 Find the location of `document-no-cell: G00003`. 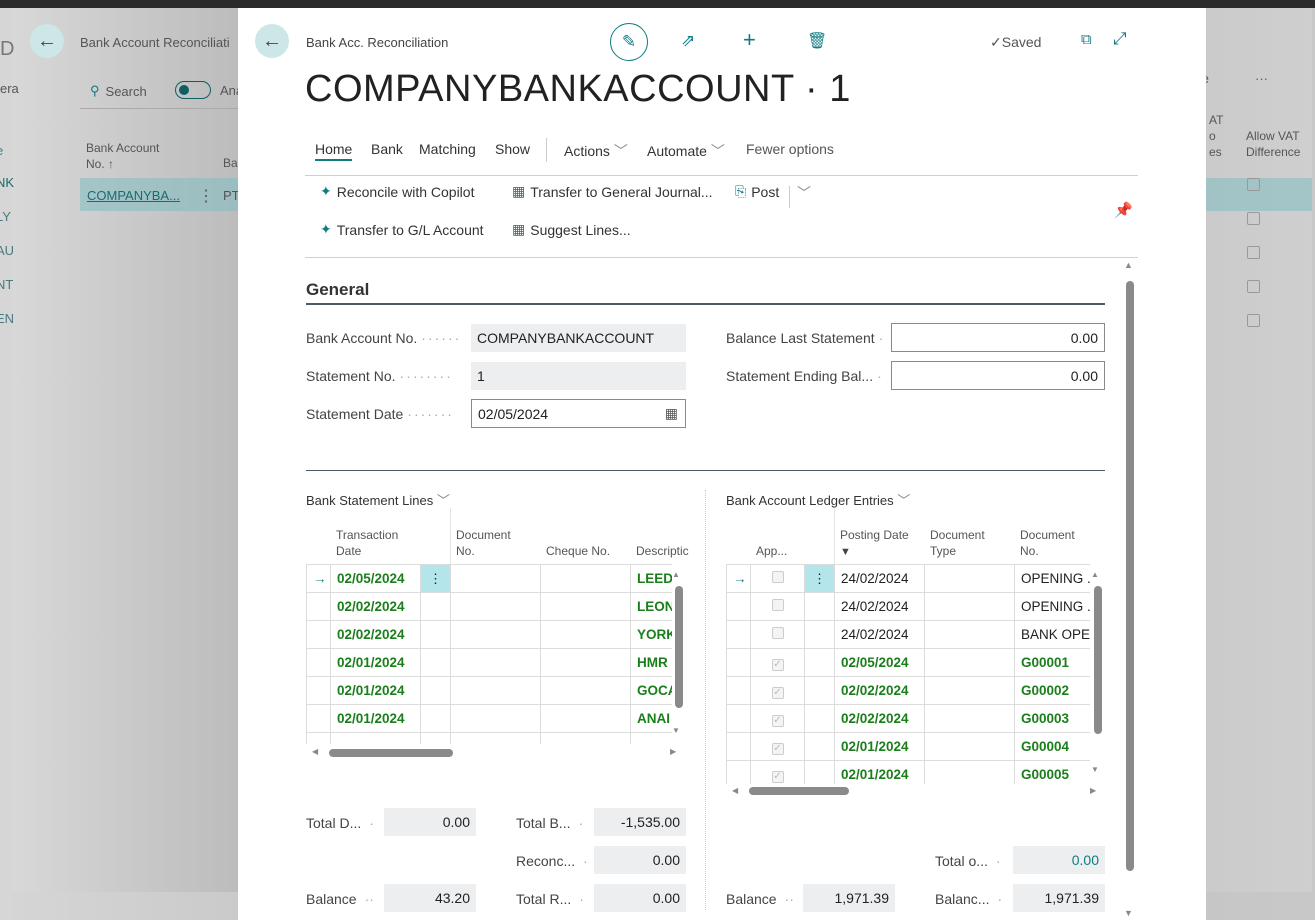

document-no-cell: G00003 is located at coordinates (1052, 718).